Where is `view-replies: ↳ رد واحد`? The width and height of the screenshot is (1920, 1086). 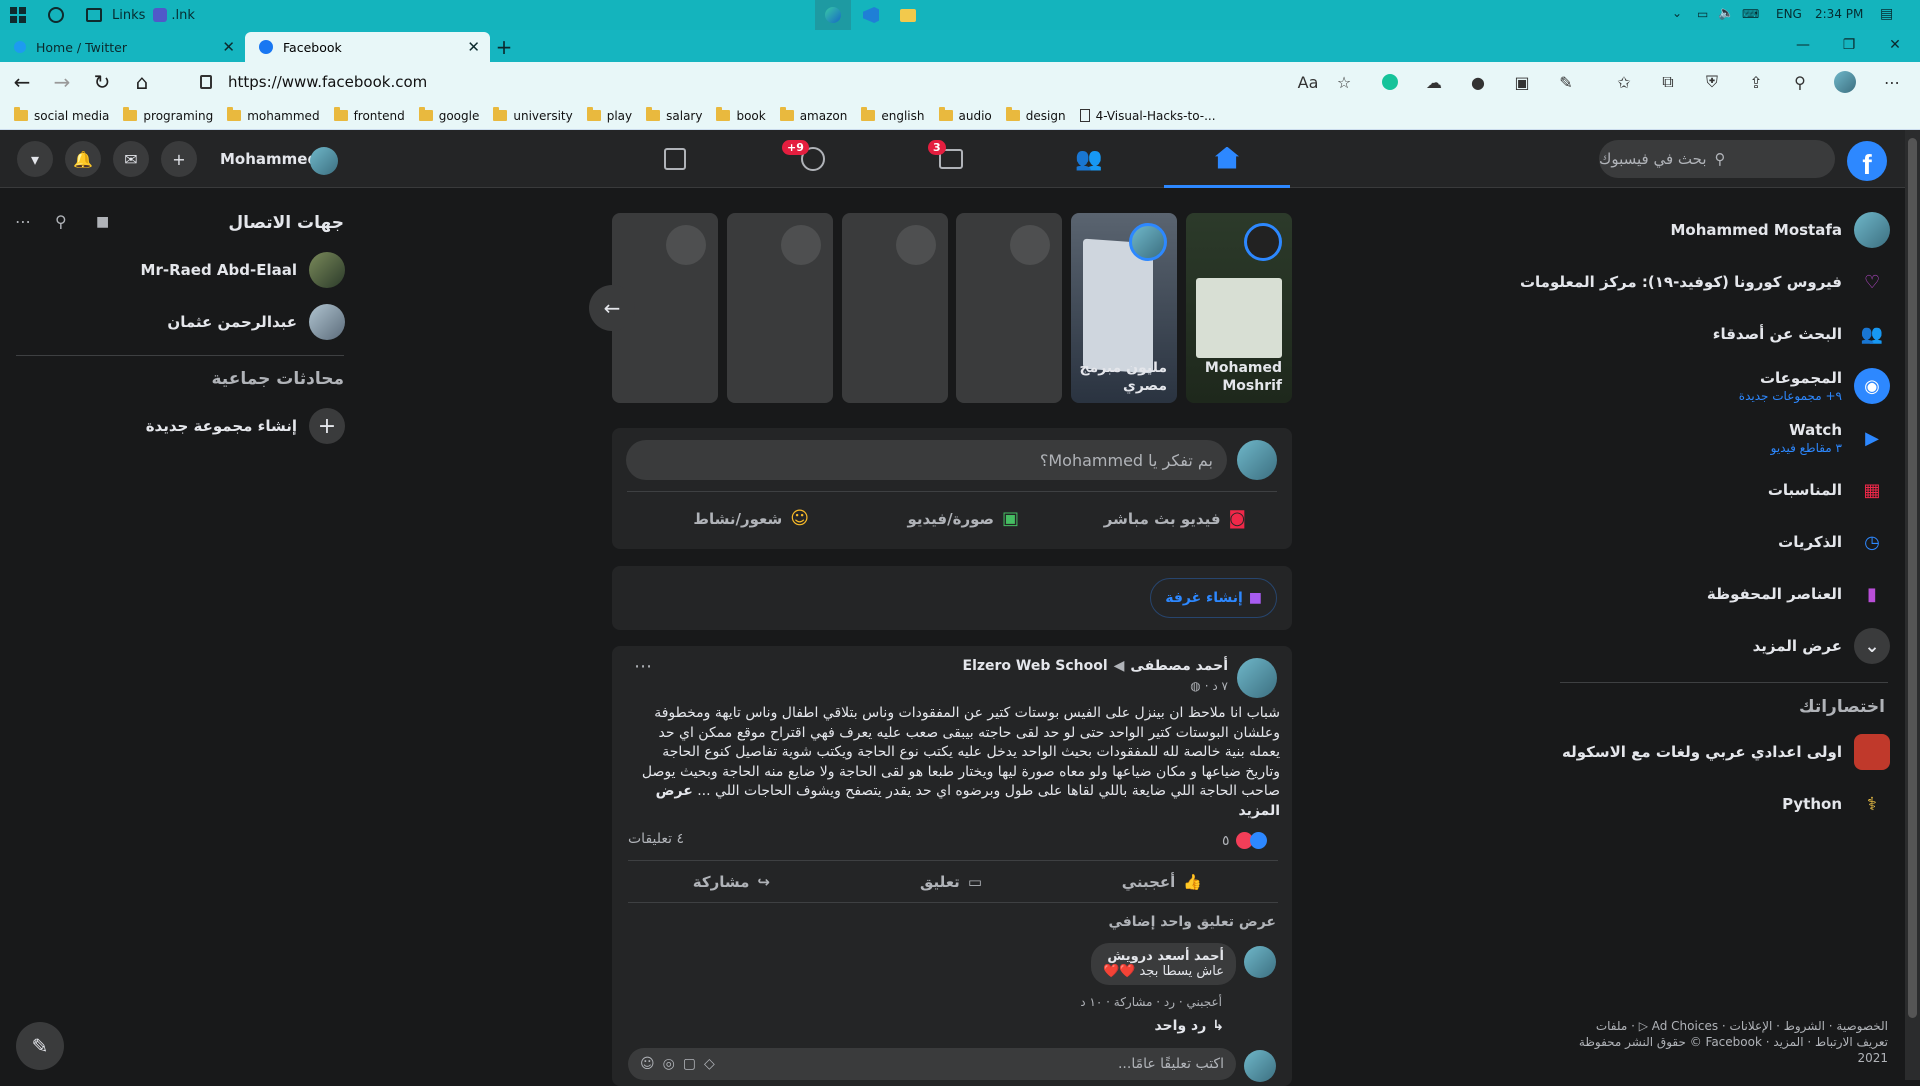
view-replies: ↳ رد واحد is located at coordinates (1189, 1026).